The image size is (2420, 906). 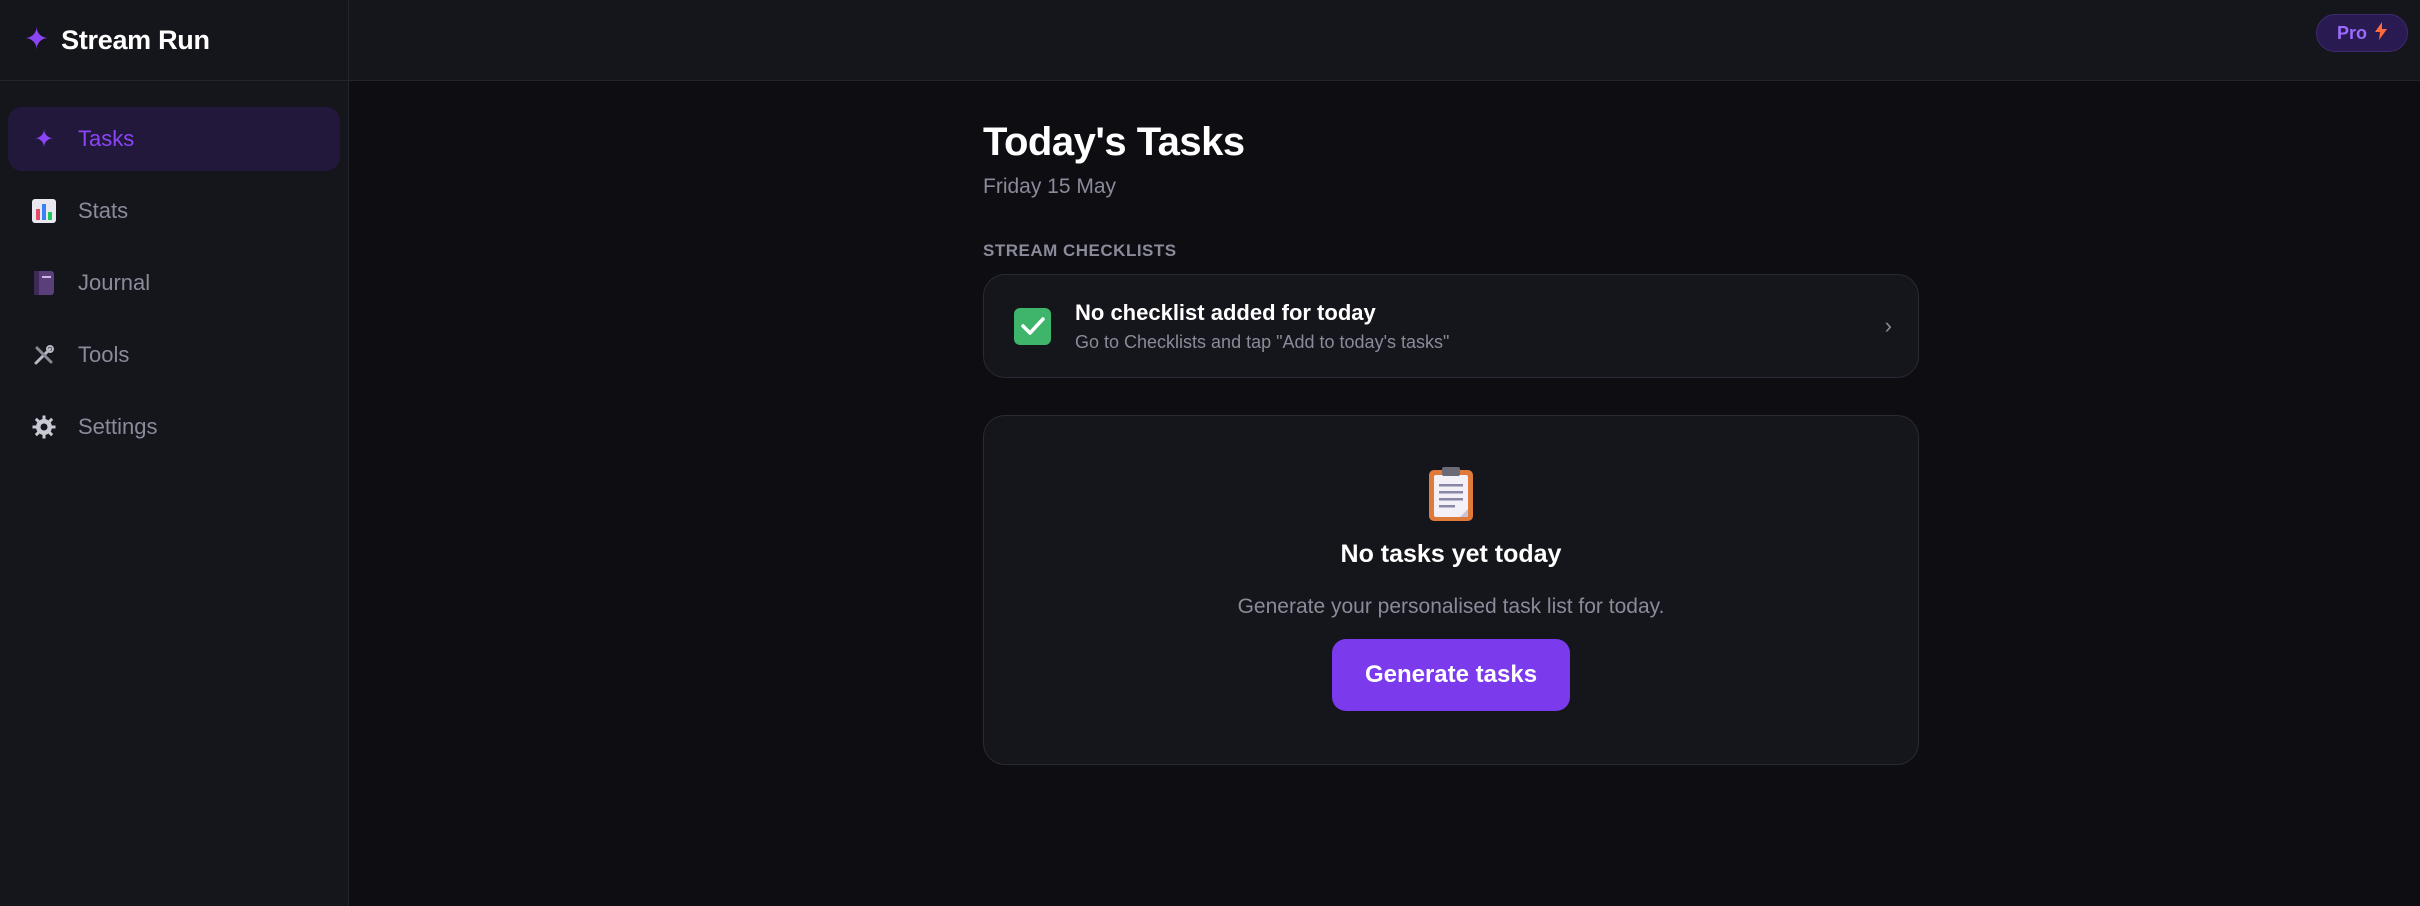 What do you see at coordinates (1032, 326) in the screenshot?
I see `checkmark-icon` at bounding box center [1032, 326].